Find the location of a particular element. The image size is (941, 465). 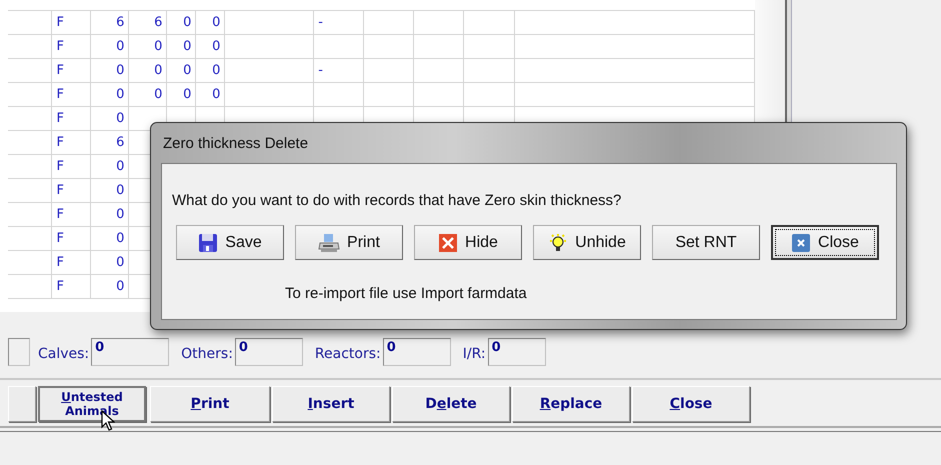

toolbar-button is located at coordinates (22, 404).